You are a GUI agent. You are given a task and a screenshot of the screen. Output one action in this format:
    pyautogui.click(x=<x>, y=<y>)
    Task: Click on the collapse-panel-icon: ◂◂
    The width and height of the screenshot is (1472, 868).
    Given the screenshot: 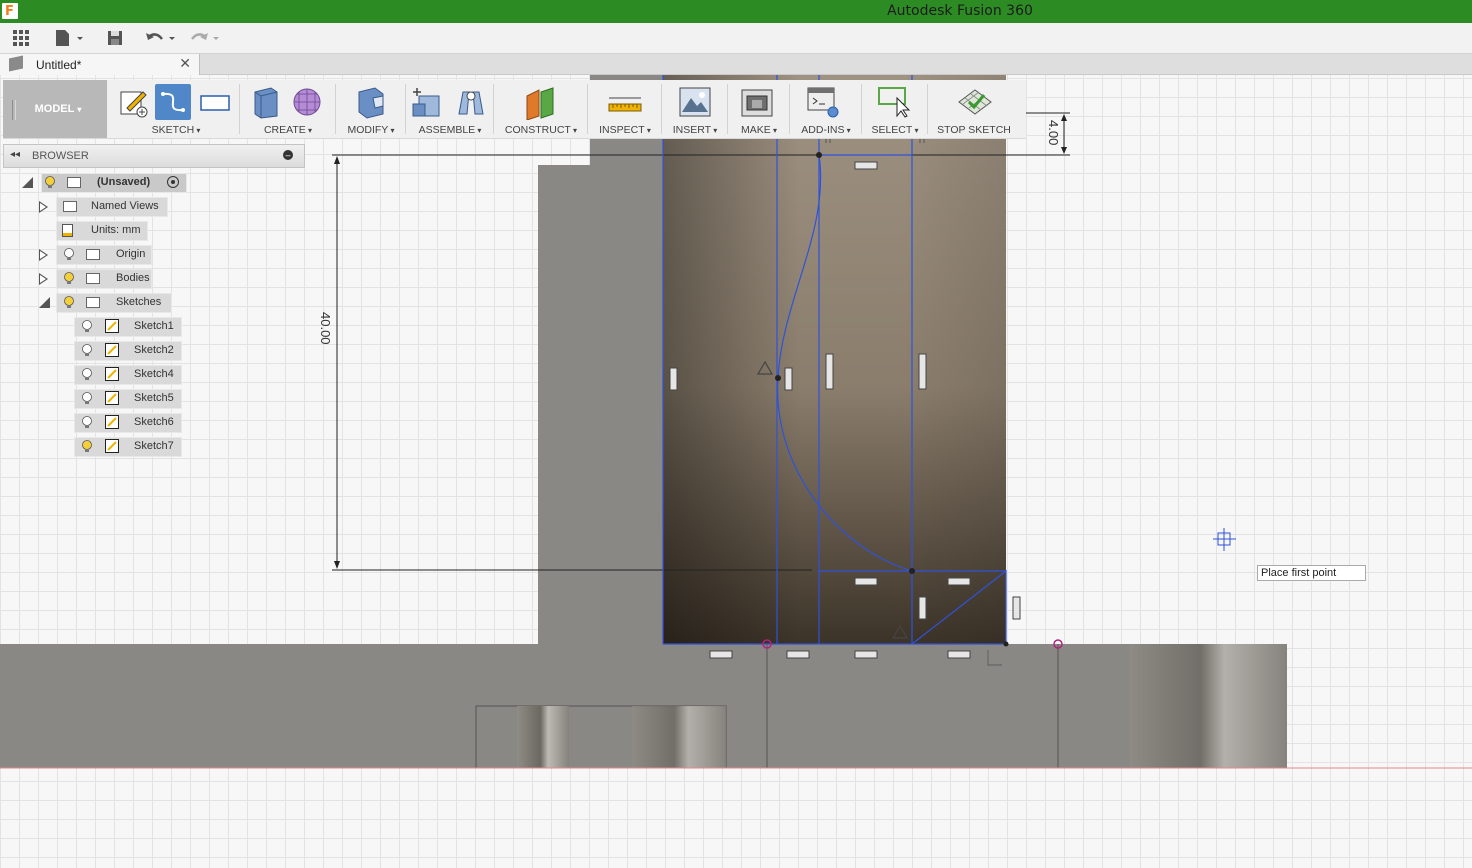 What is the action you would take?
    pyautogui.click(x=15, y=154)
    